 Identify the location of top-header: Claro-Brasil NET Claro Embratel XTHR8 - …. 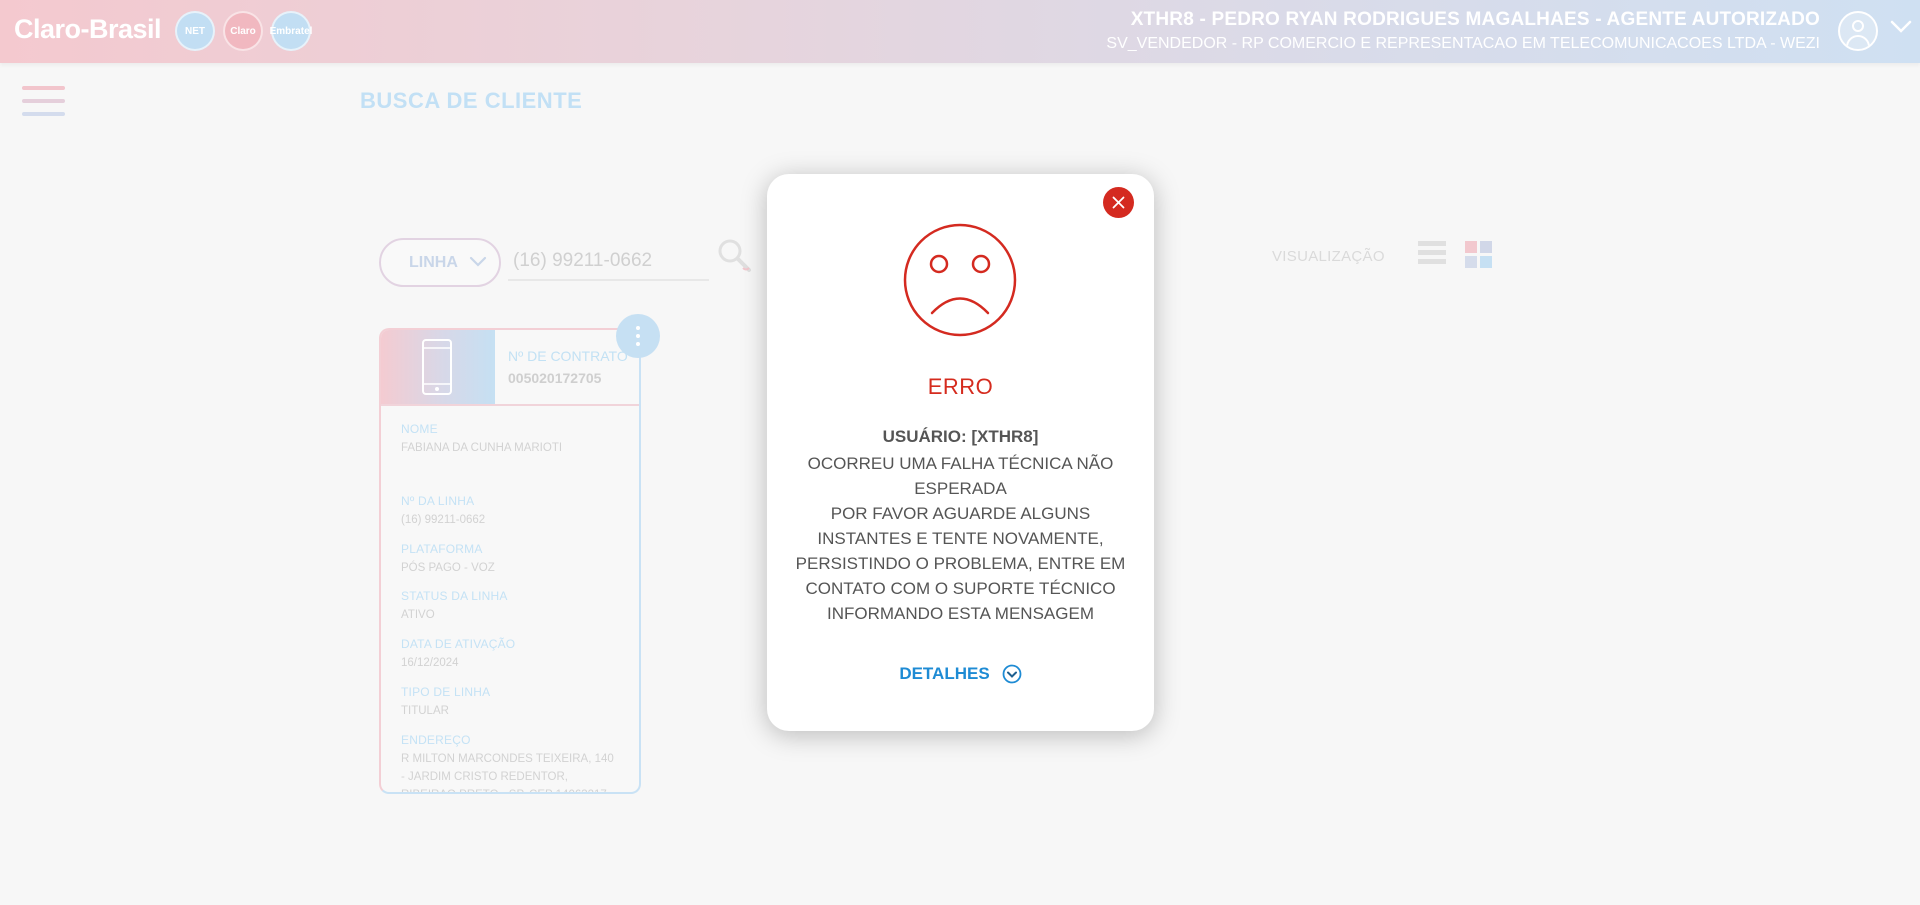
(960, 31).